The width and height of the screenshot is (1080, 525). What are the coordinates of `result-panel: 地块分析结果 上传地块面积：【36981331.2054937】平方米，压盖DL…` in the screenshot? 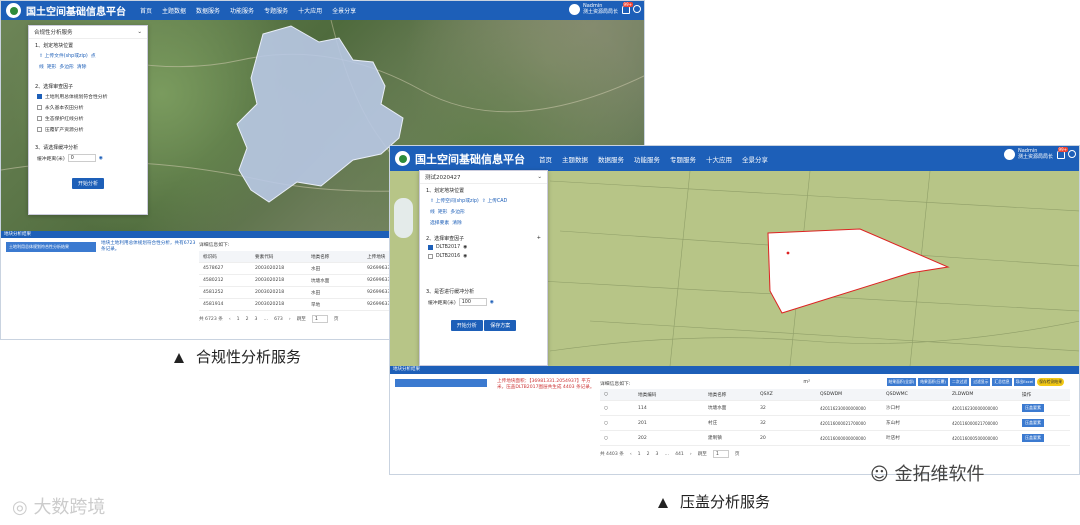 It's located at (734, 420).